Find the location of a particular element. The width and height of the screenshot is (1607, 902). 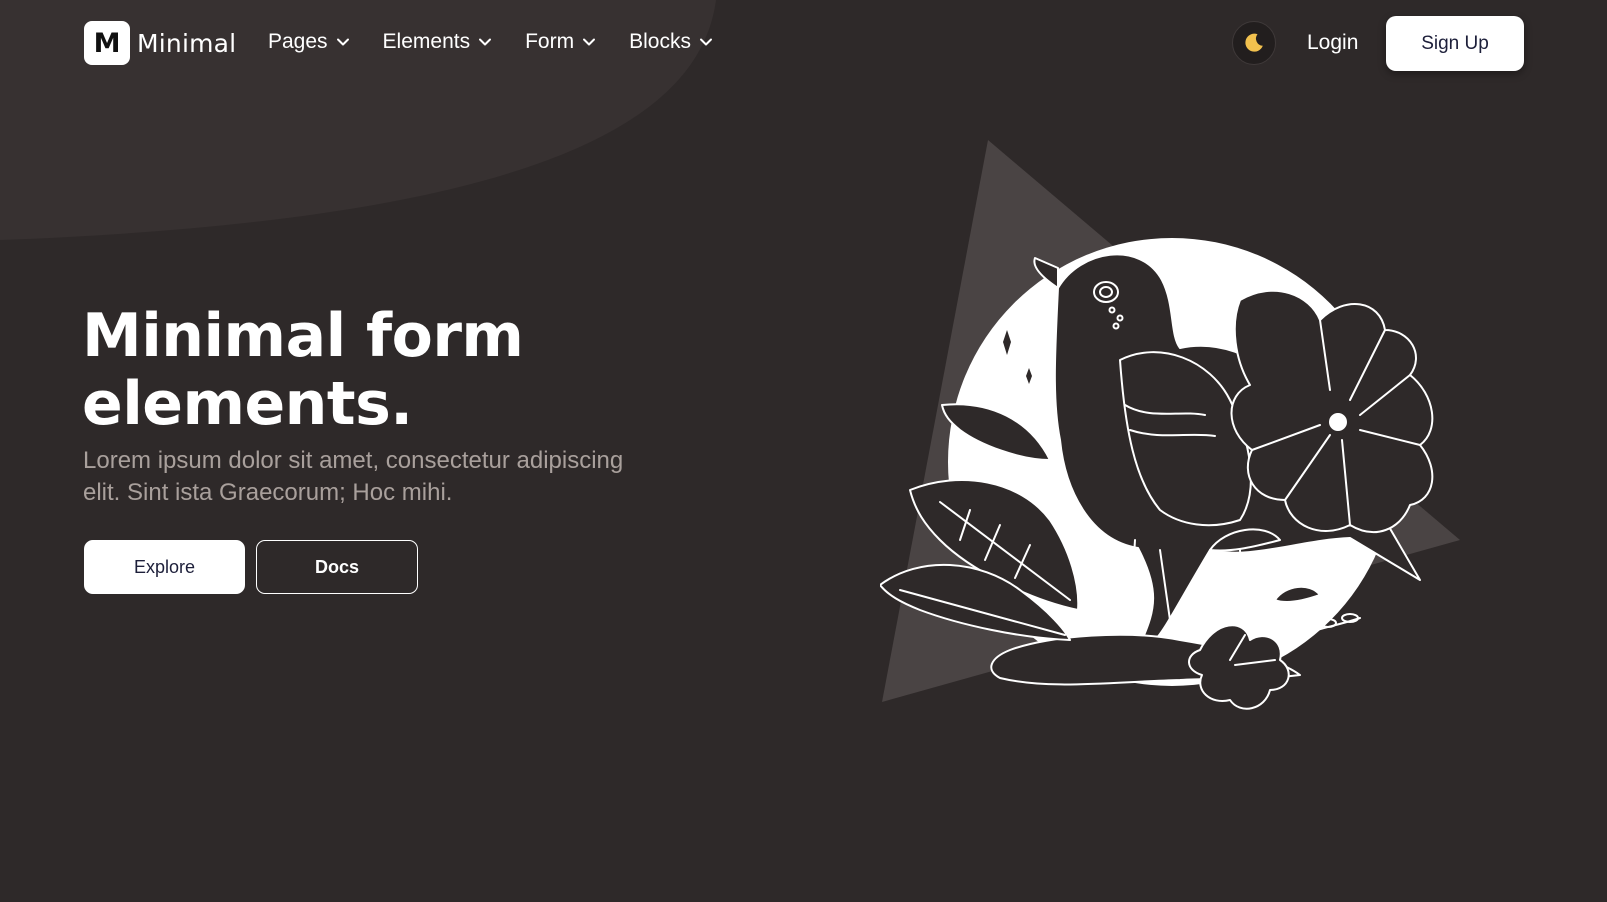

nav-item-form: Form is located at coordinates (560, 42).